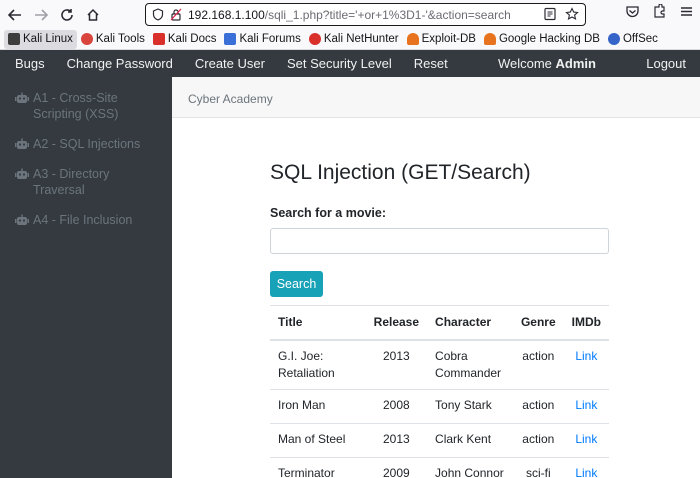 The height and width of the screenshot is (478, 700). I want to click on home-icon, so click(93, 14).